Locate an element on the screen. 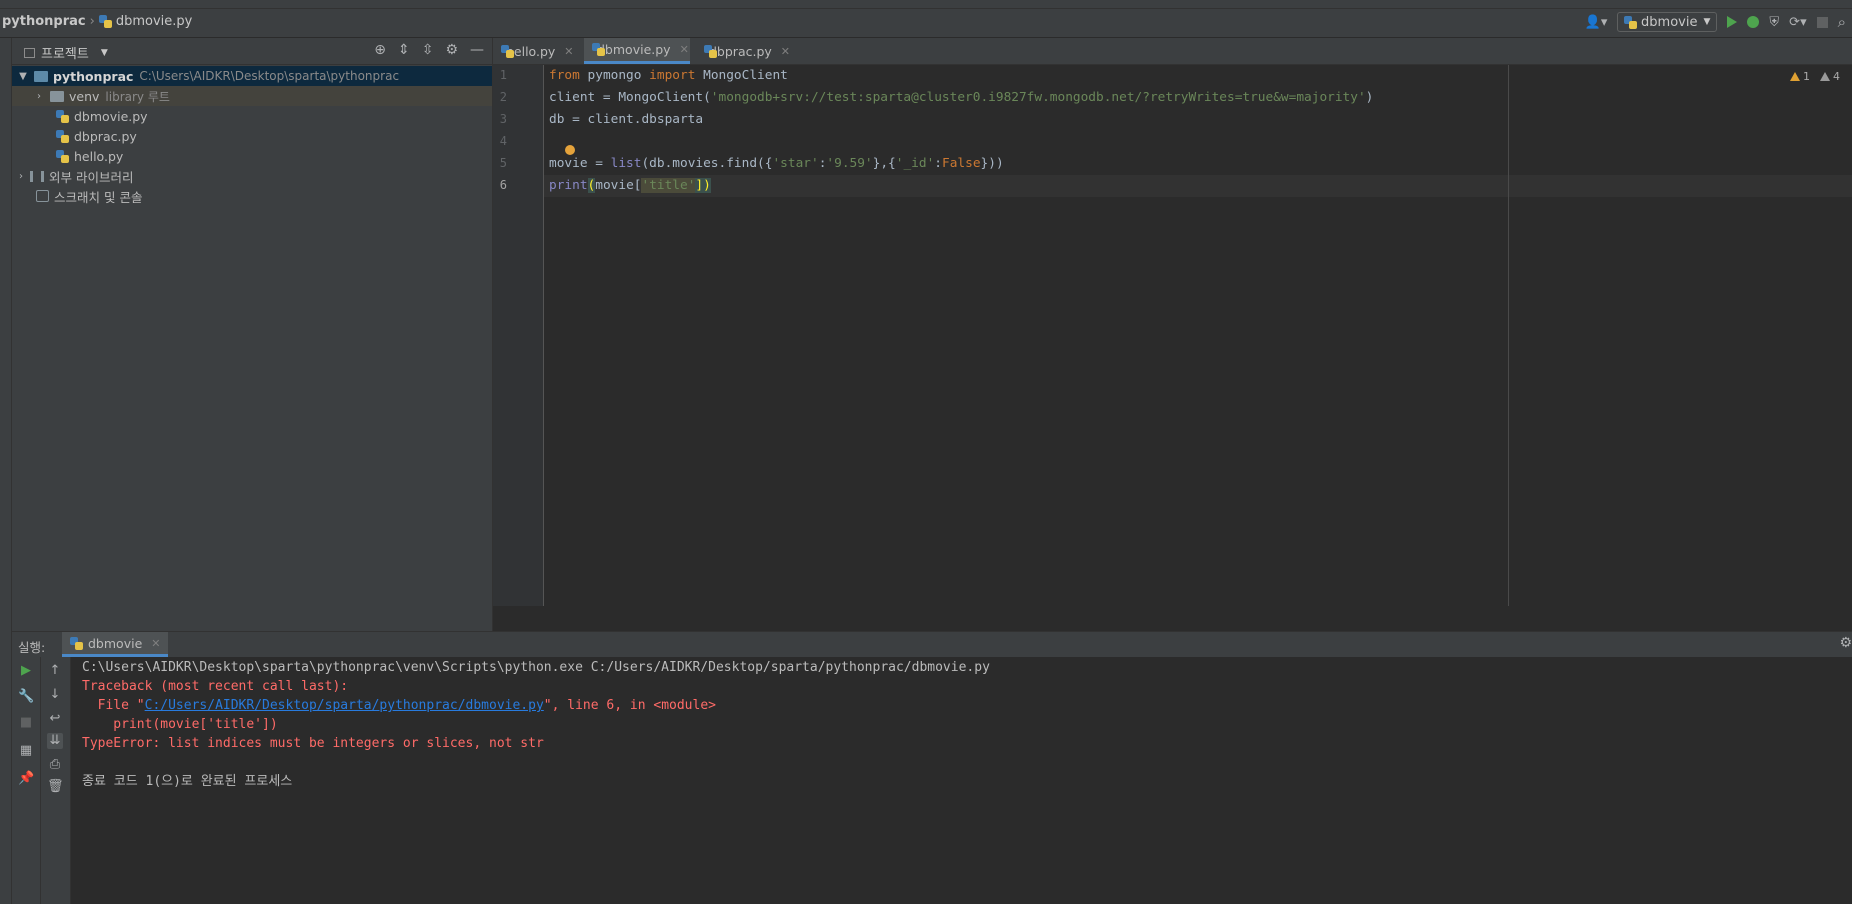 The image size is (1852, 904). code-text: MongoClient is located at coordinates (741, 75).